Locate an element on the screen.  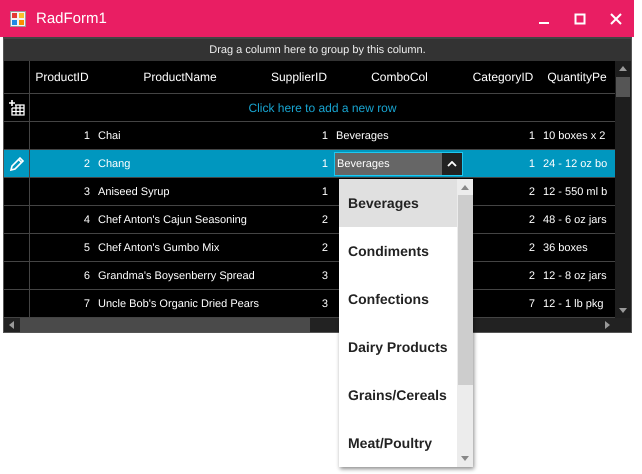
column-header: CategoryID is located at coordinates (503, 77).